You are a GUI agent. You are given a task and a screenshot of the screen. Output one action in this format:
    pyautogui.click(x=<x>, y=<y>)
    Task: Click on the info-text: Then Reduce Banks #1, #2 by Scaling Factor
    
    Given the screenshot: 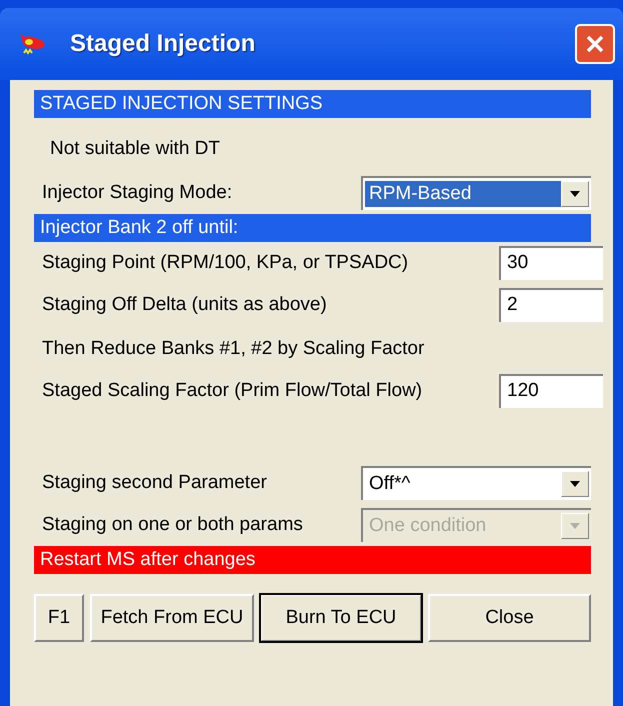 What is the action you would take?
    pyautogui.click(x=233, y=349)
    